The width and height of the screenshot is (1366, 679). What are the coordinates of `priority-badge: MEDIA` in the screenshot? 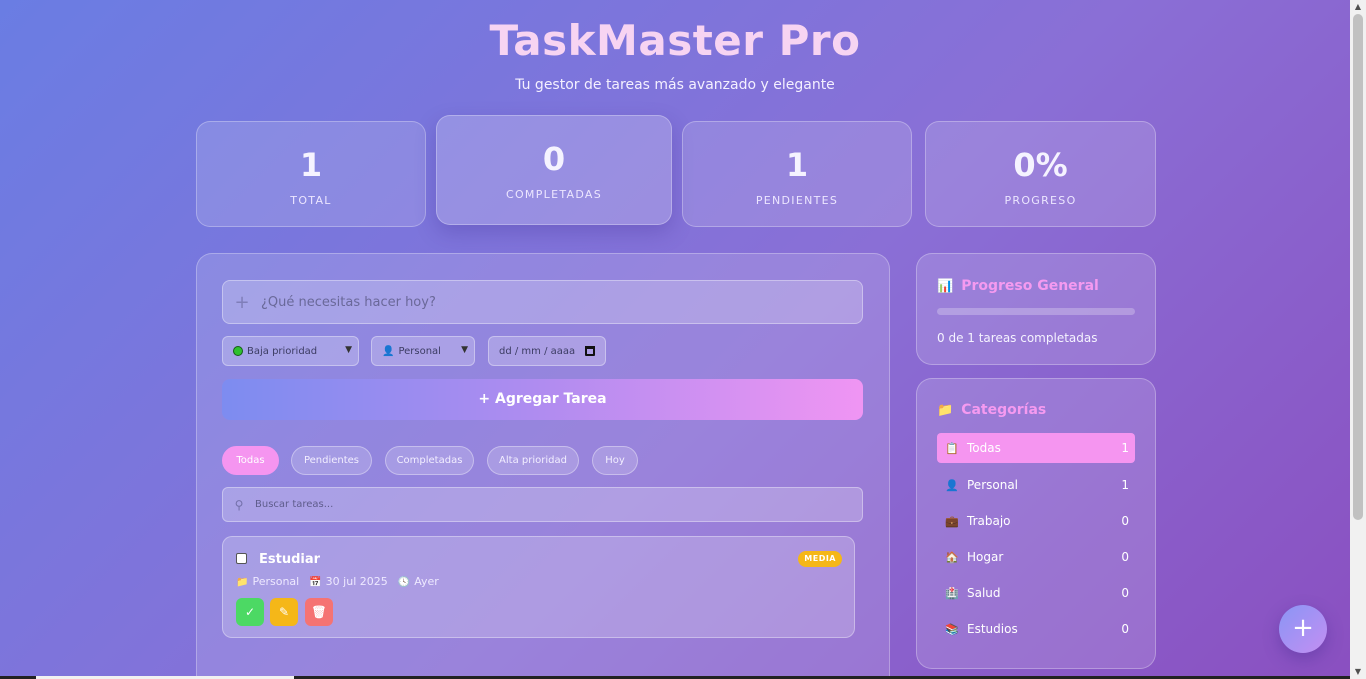 It's located at (820, 559).